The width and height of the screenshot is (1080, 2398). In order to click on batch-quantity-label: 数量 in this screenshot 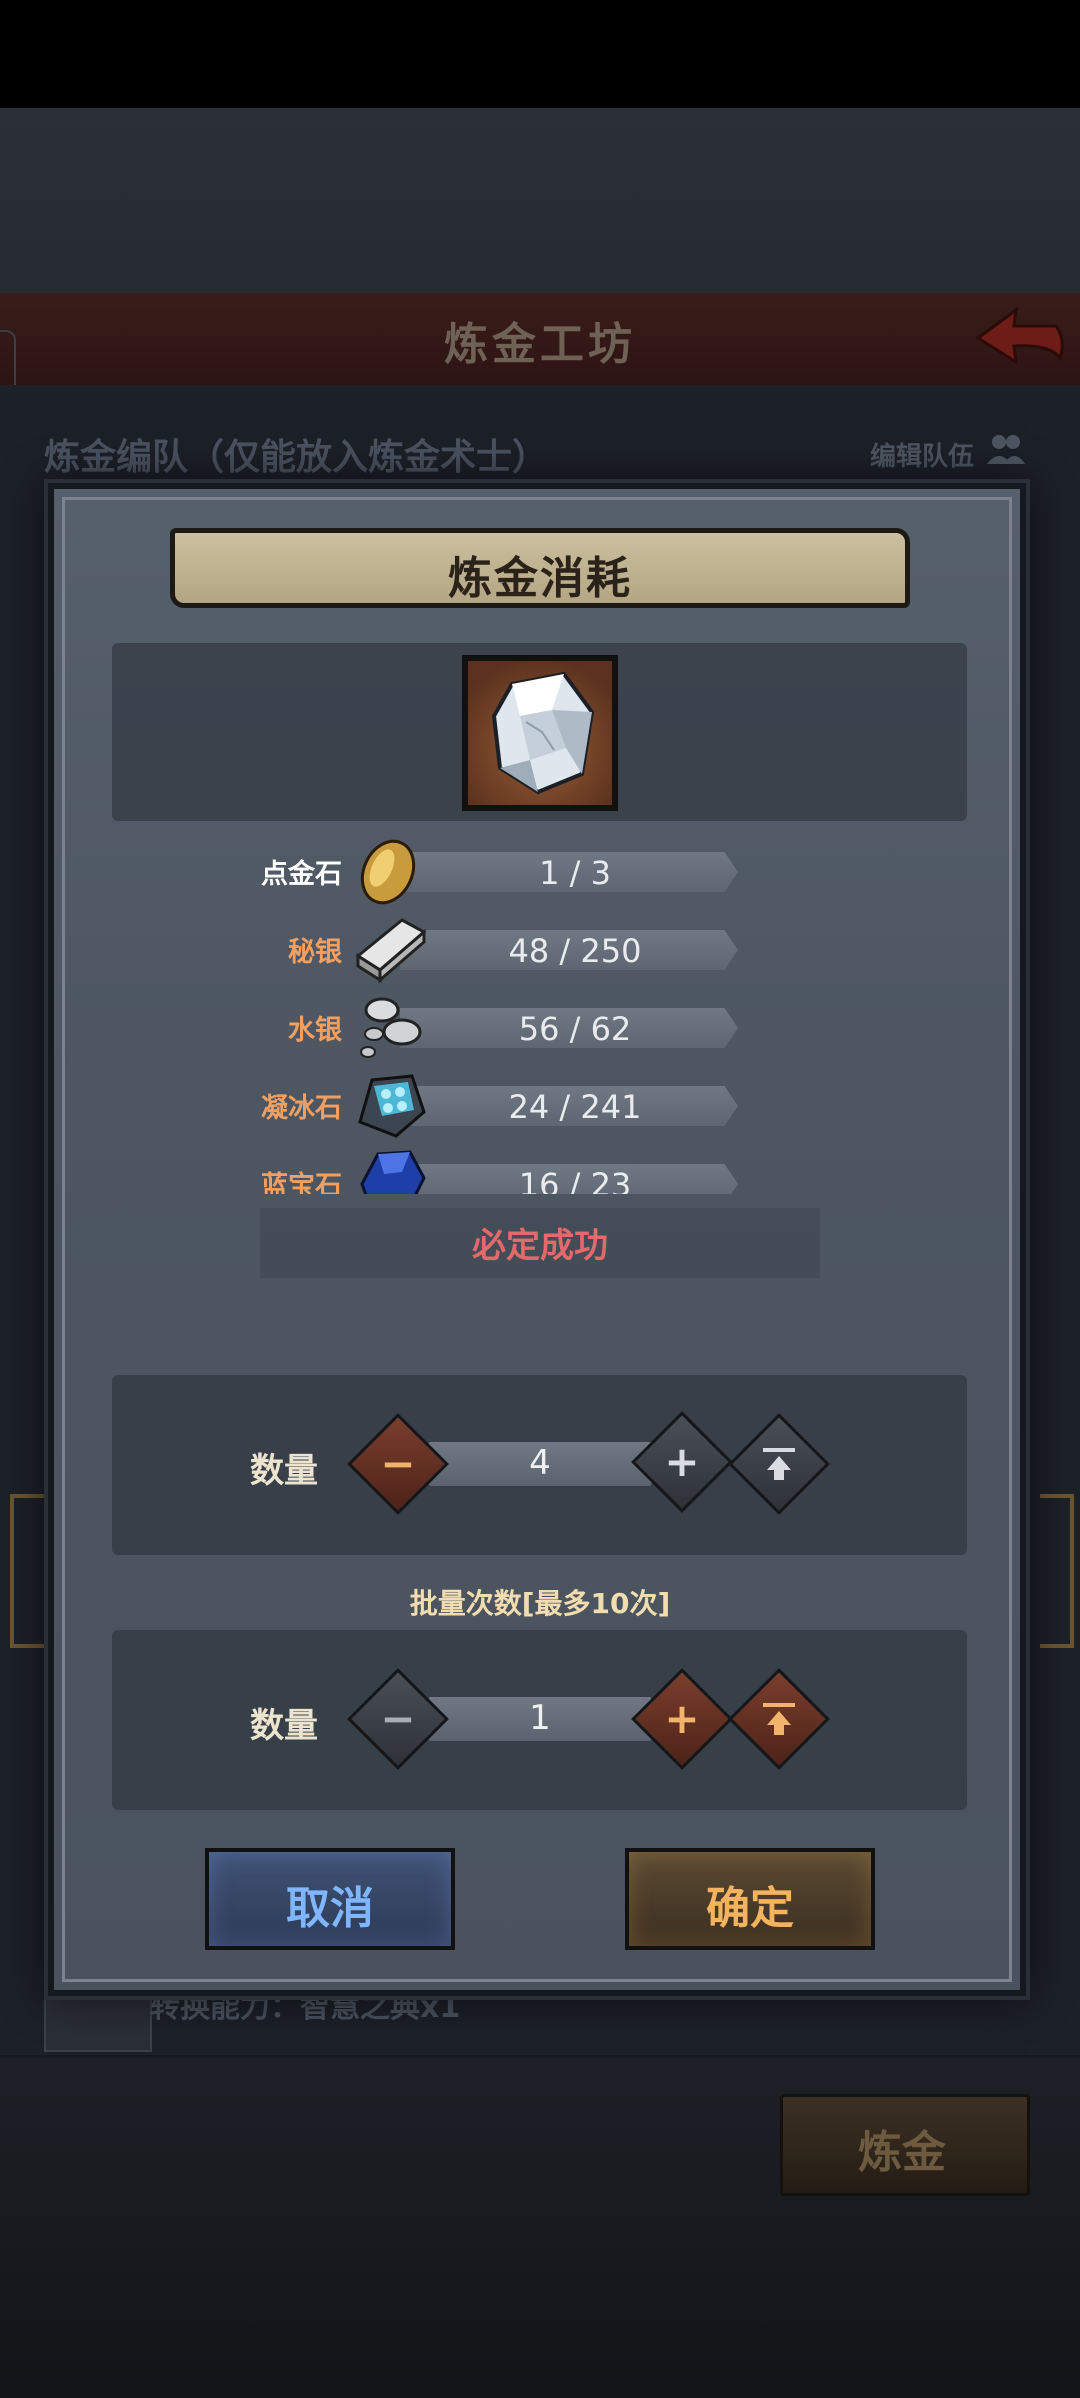, I will do `click(284, 1726)`.